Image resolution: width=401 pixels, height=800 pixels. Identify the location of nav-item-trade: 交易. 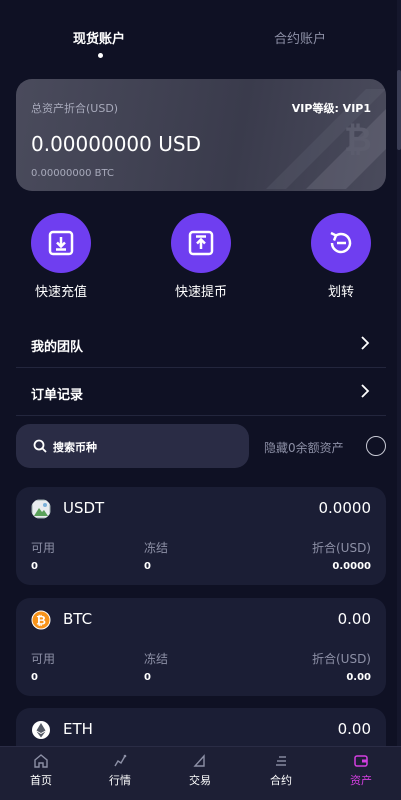
(200, 770).